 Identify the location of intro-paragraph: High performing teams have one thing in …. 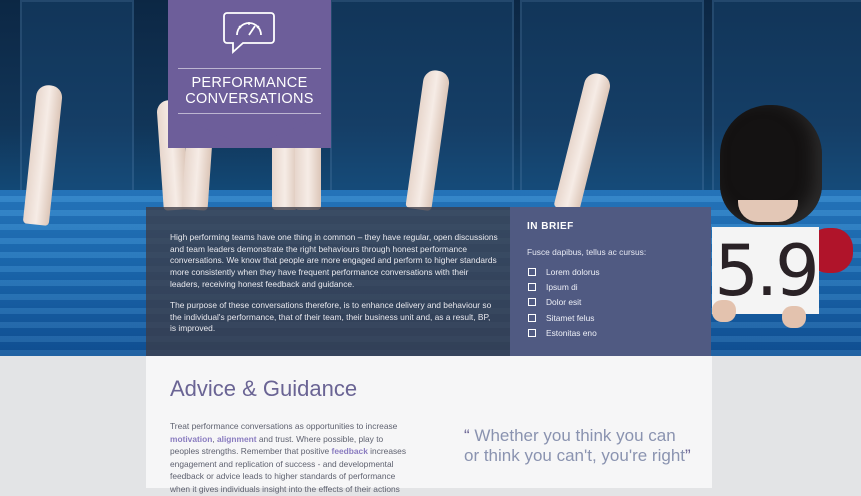
(334, 260).